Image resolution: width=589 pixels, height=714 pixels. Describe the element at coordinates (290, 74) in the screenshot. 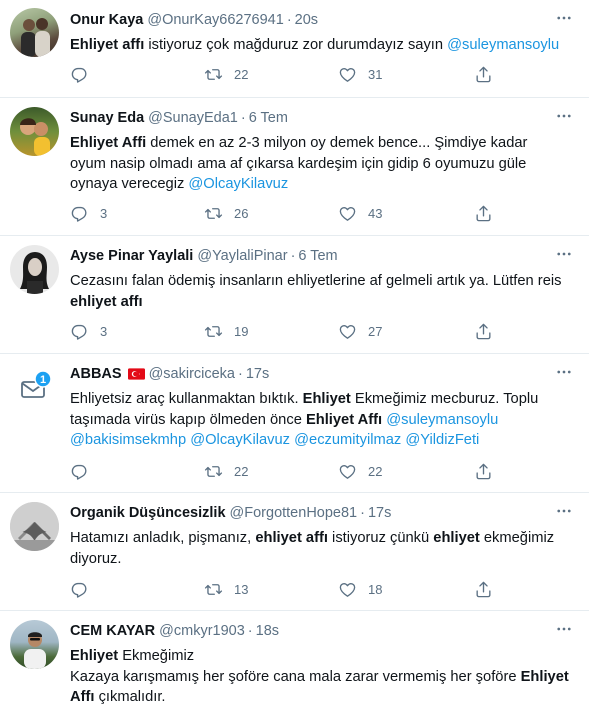

I see `tweet-actions: 22 31` at that location.